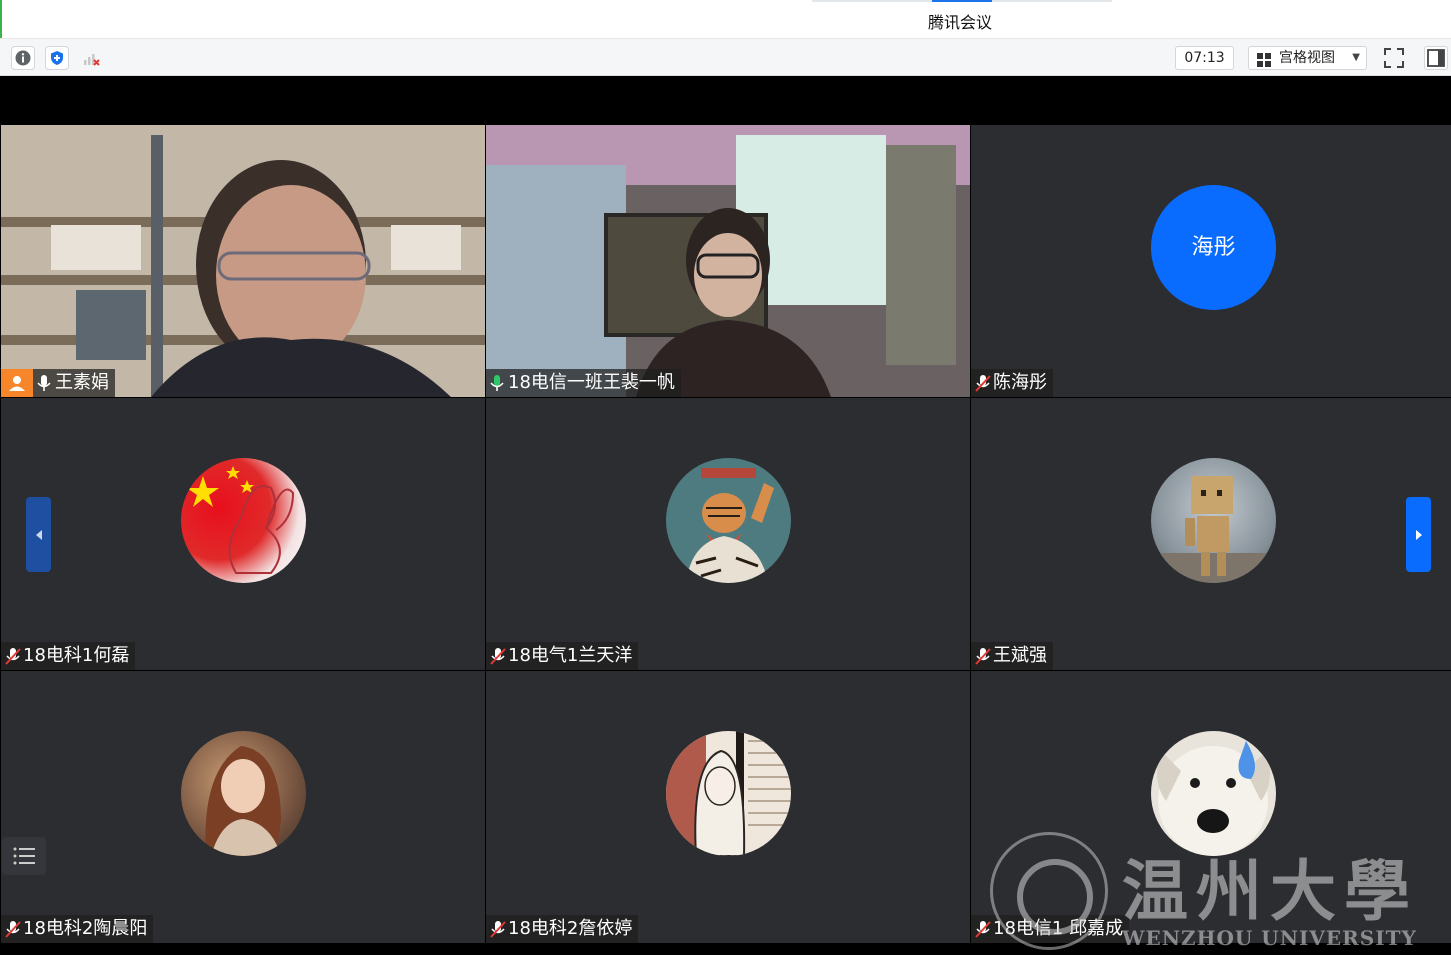  I want to click on participant-name: 18电科2陶晨阳, so click(85, 928).